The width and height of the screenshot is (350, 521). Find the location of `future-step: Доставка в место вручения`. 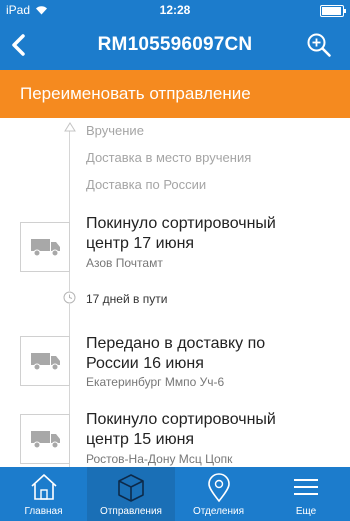

future-step: Доставка в место вручения is located at coordinates (169, 157).